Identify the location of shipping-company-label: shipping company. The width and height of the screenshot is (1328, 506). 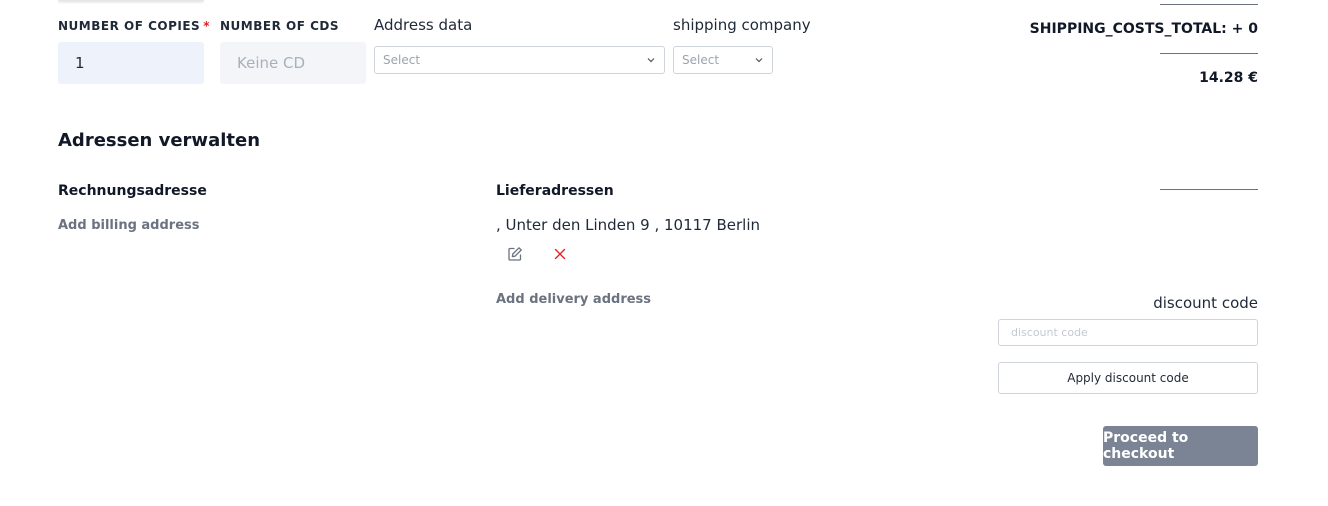
(742, 25).